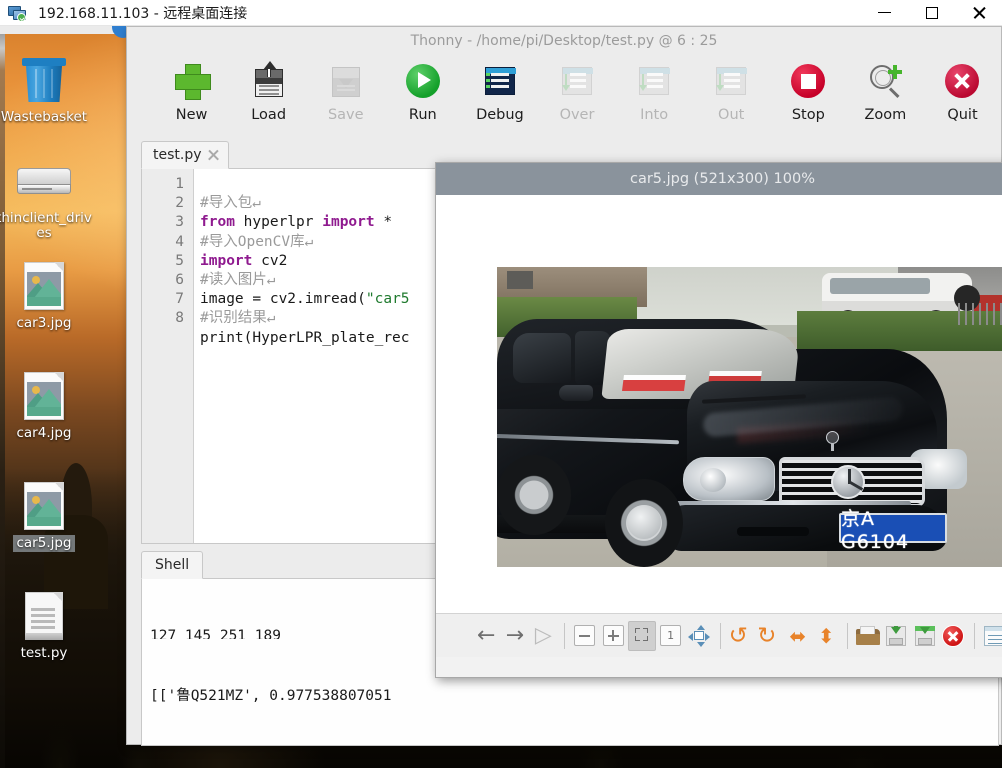 This screenshot has width=1002, height=768. What do you see at coordinates (192, 81) in the screenshot?
I see `new-file-icon` at bounding box center [192, 81].